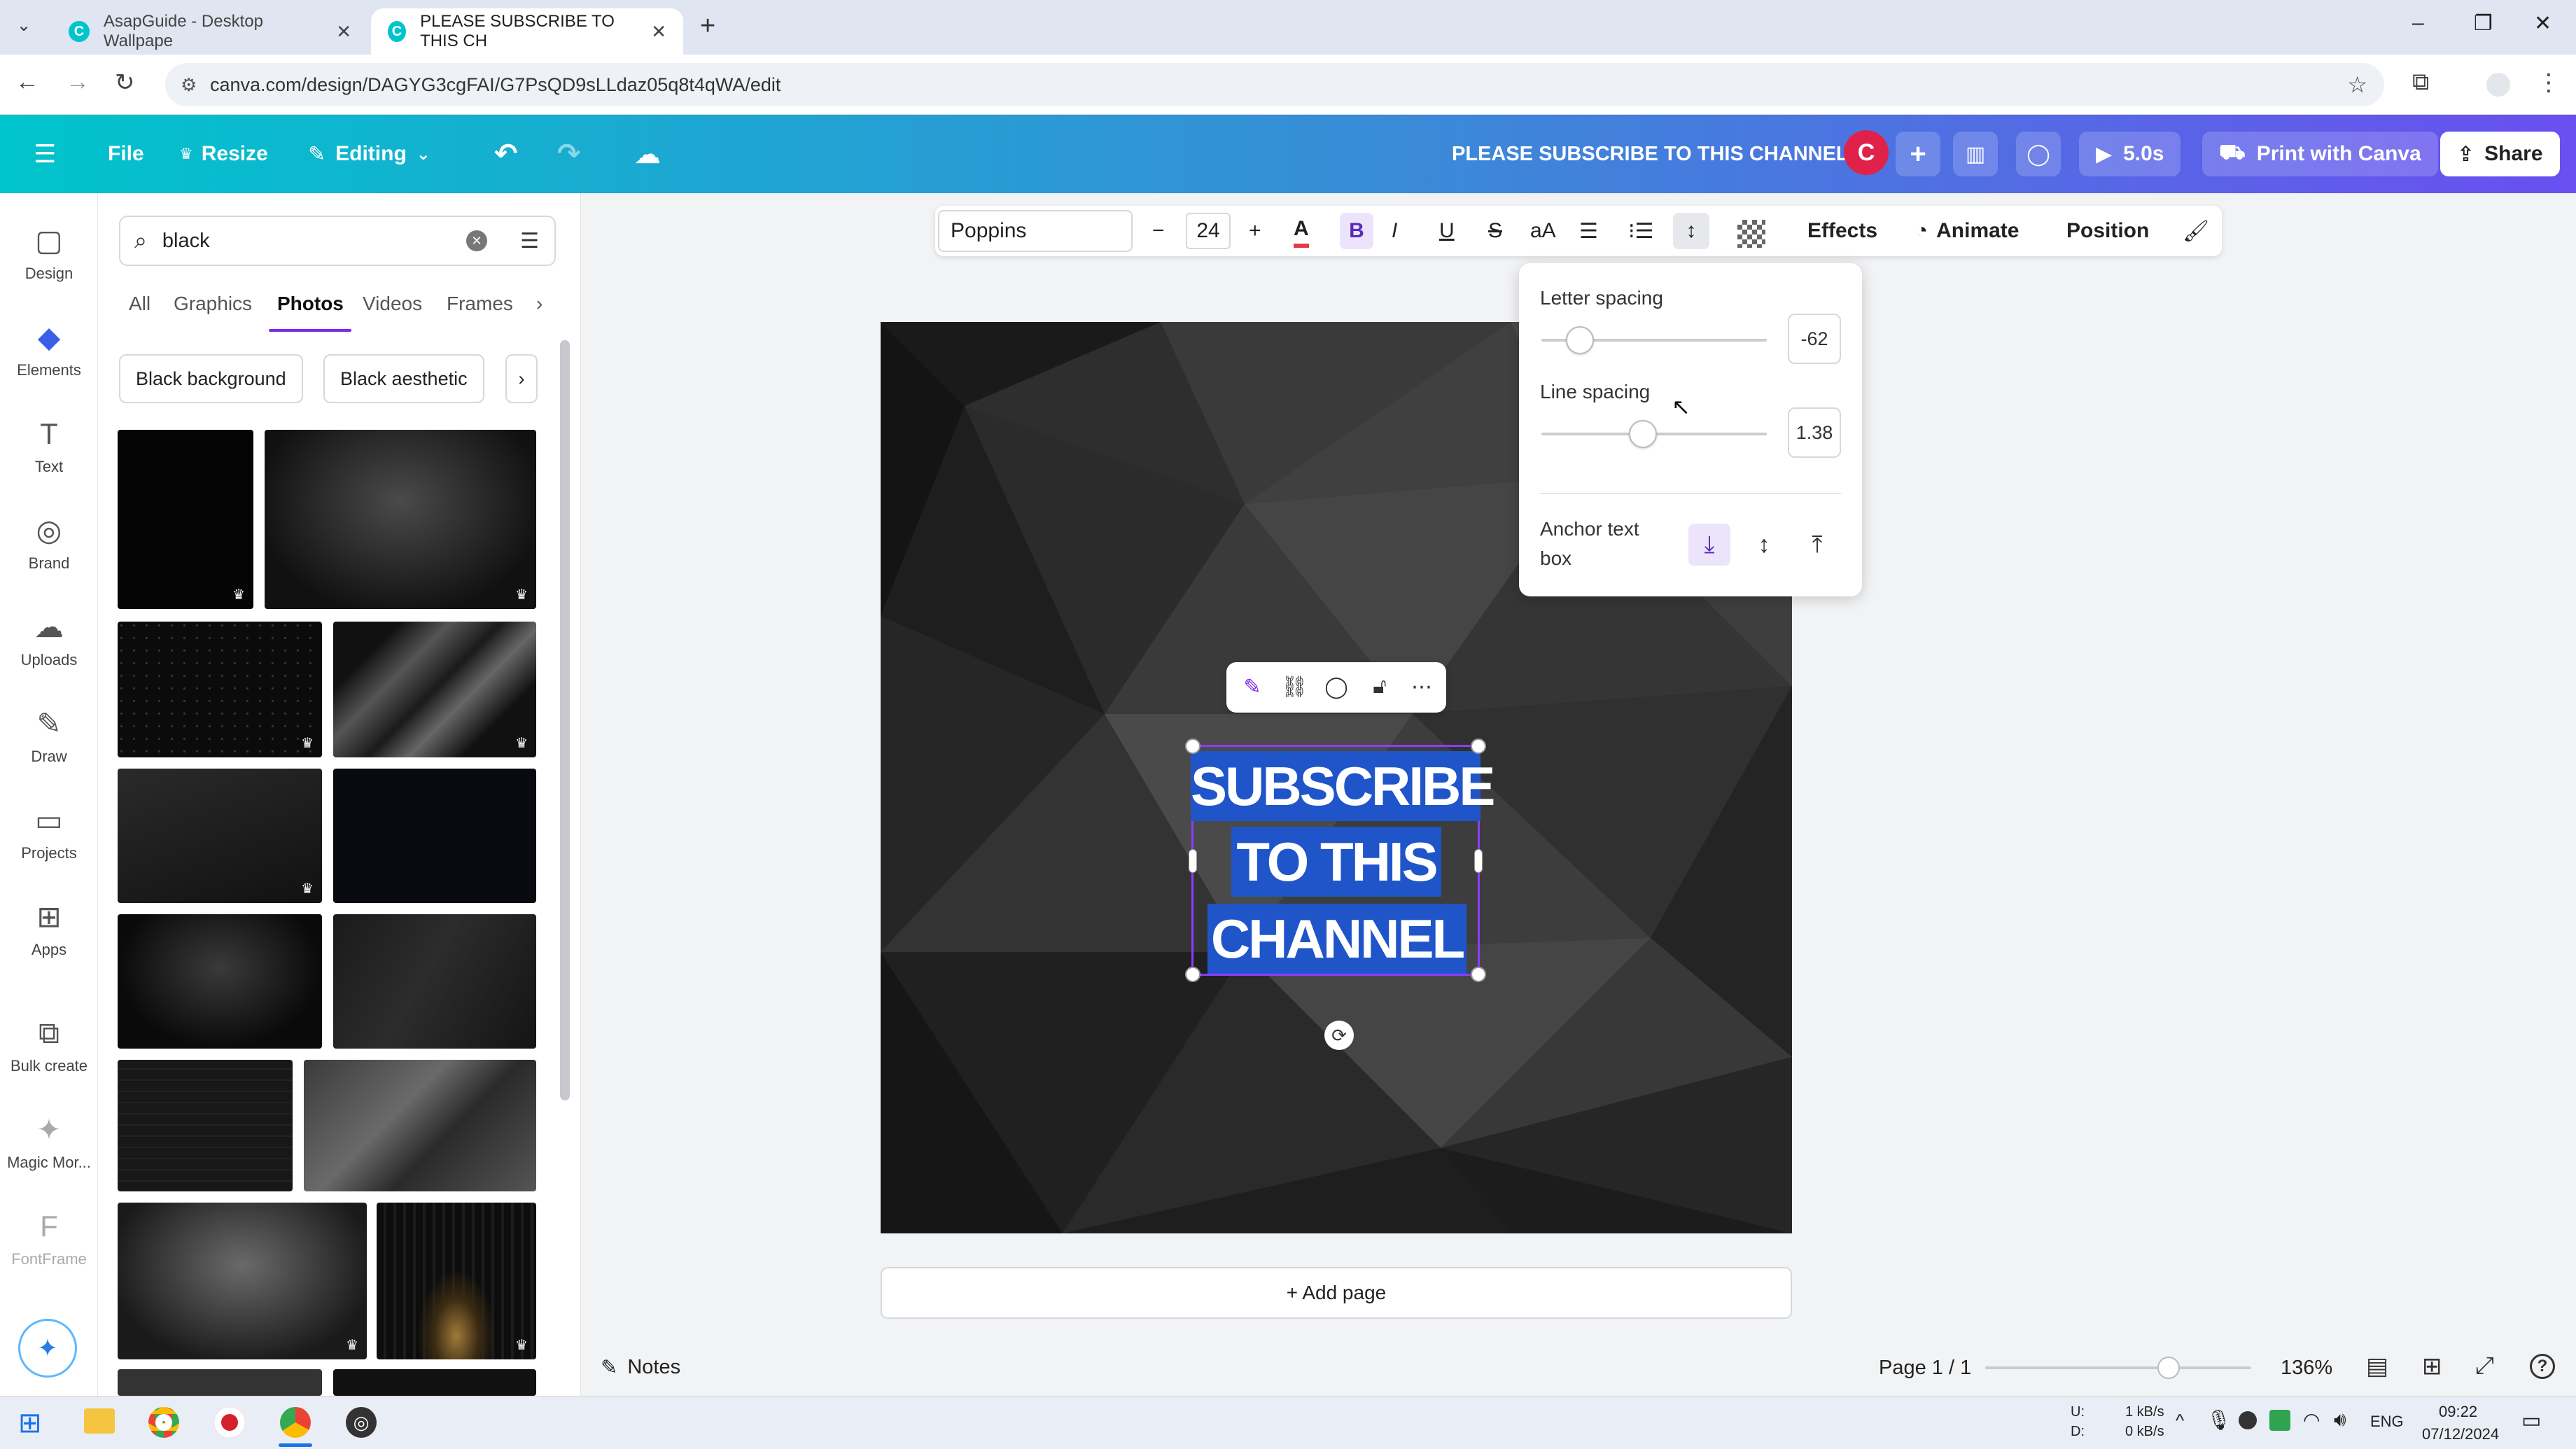 This screenshot has width=2576, height=1449. I want to click on file-explorer-icon, so click(99, 1421).